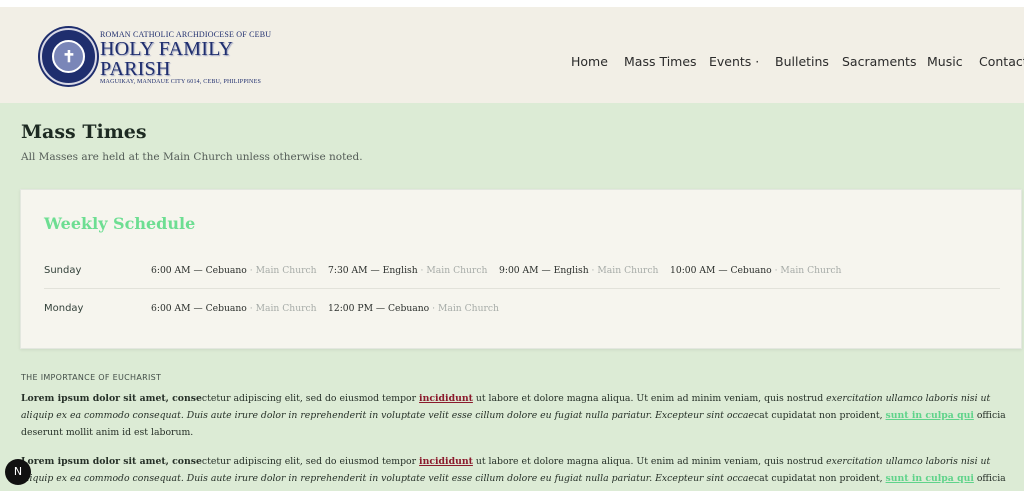 The image size is (1024, 491). What do you see at coordinates (589, 61) in the screenshot?
I see `nav-home: Home` at bounding box center [589, 61].